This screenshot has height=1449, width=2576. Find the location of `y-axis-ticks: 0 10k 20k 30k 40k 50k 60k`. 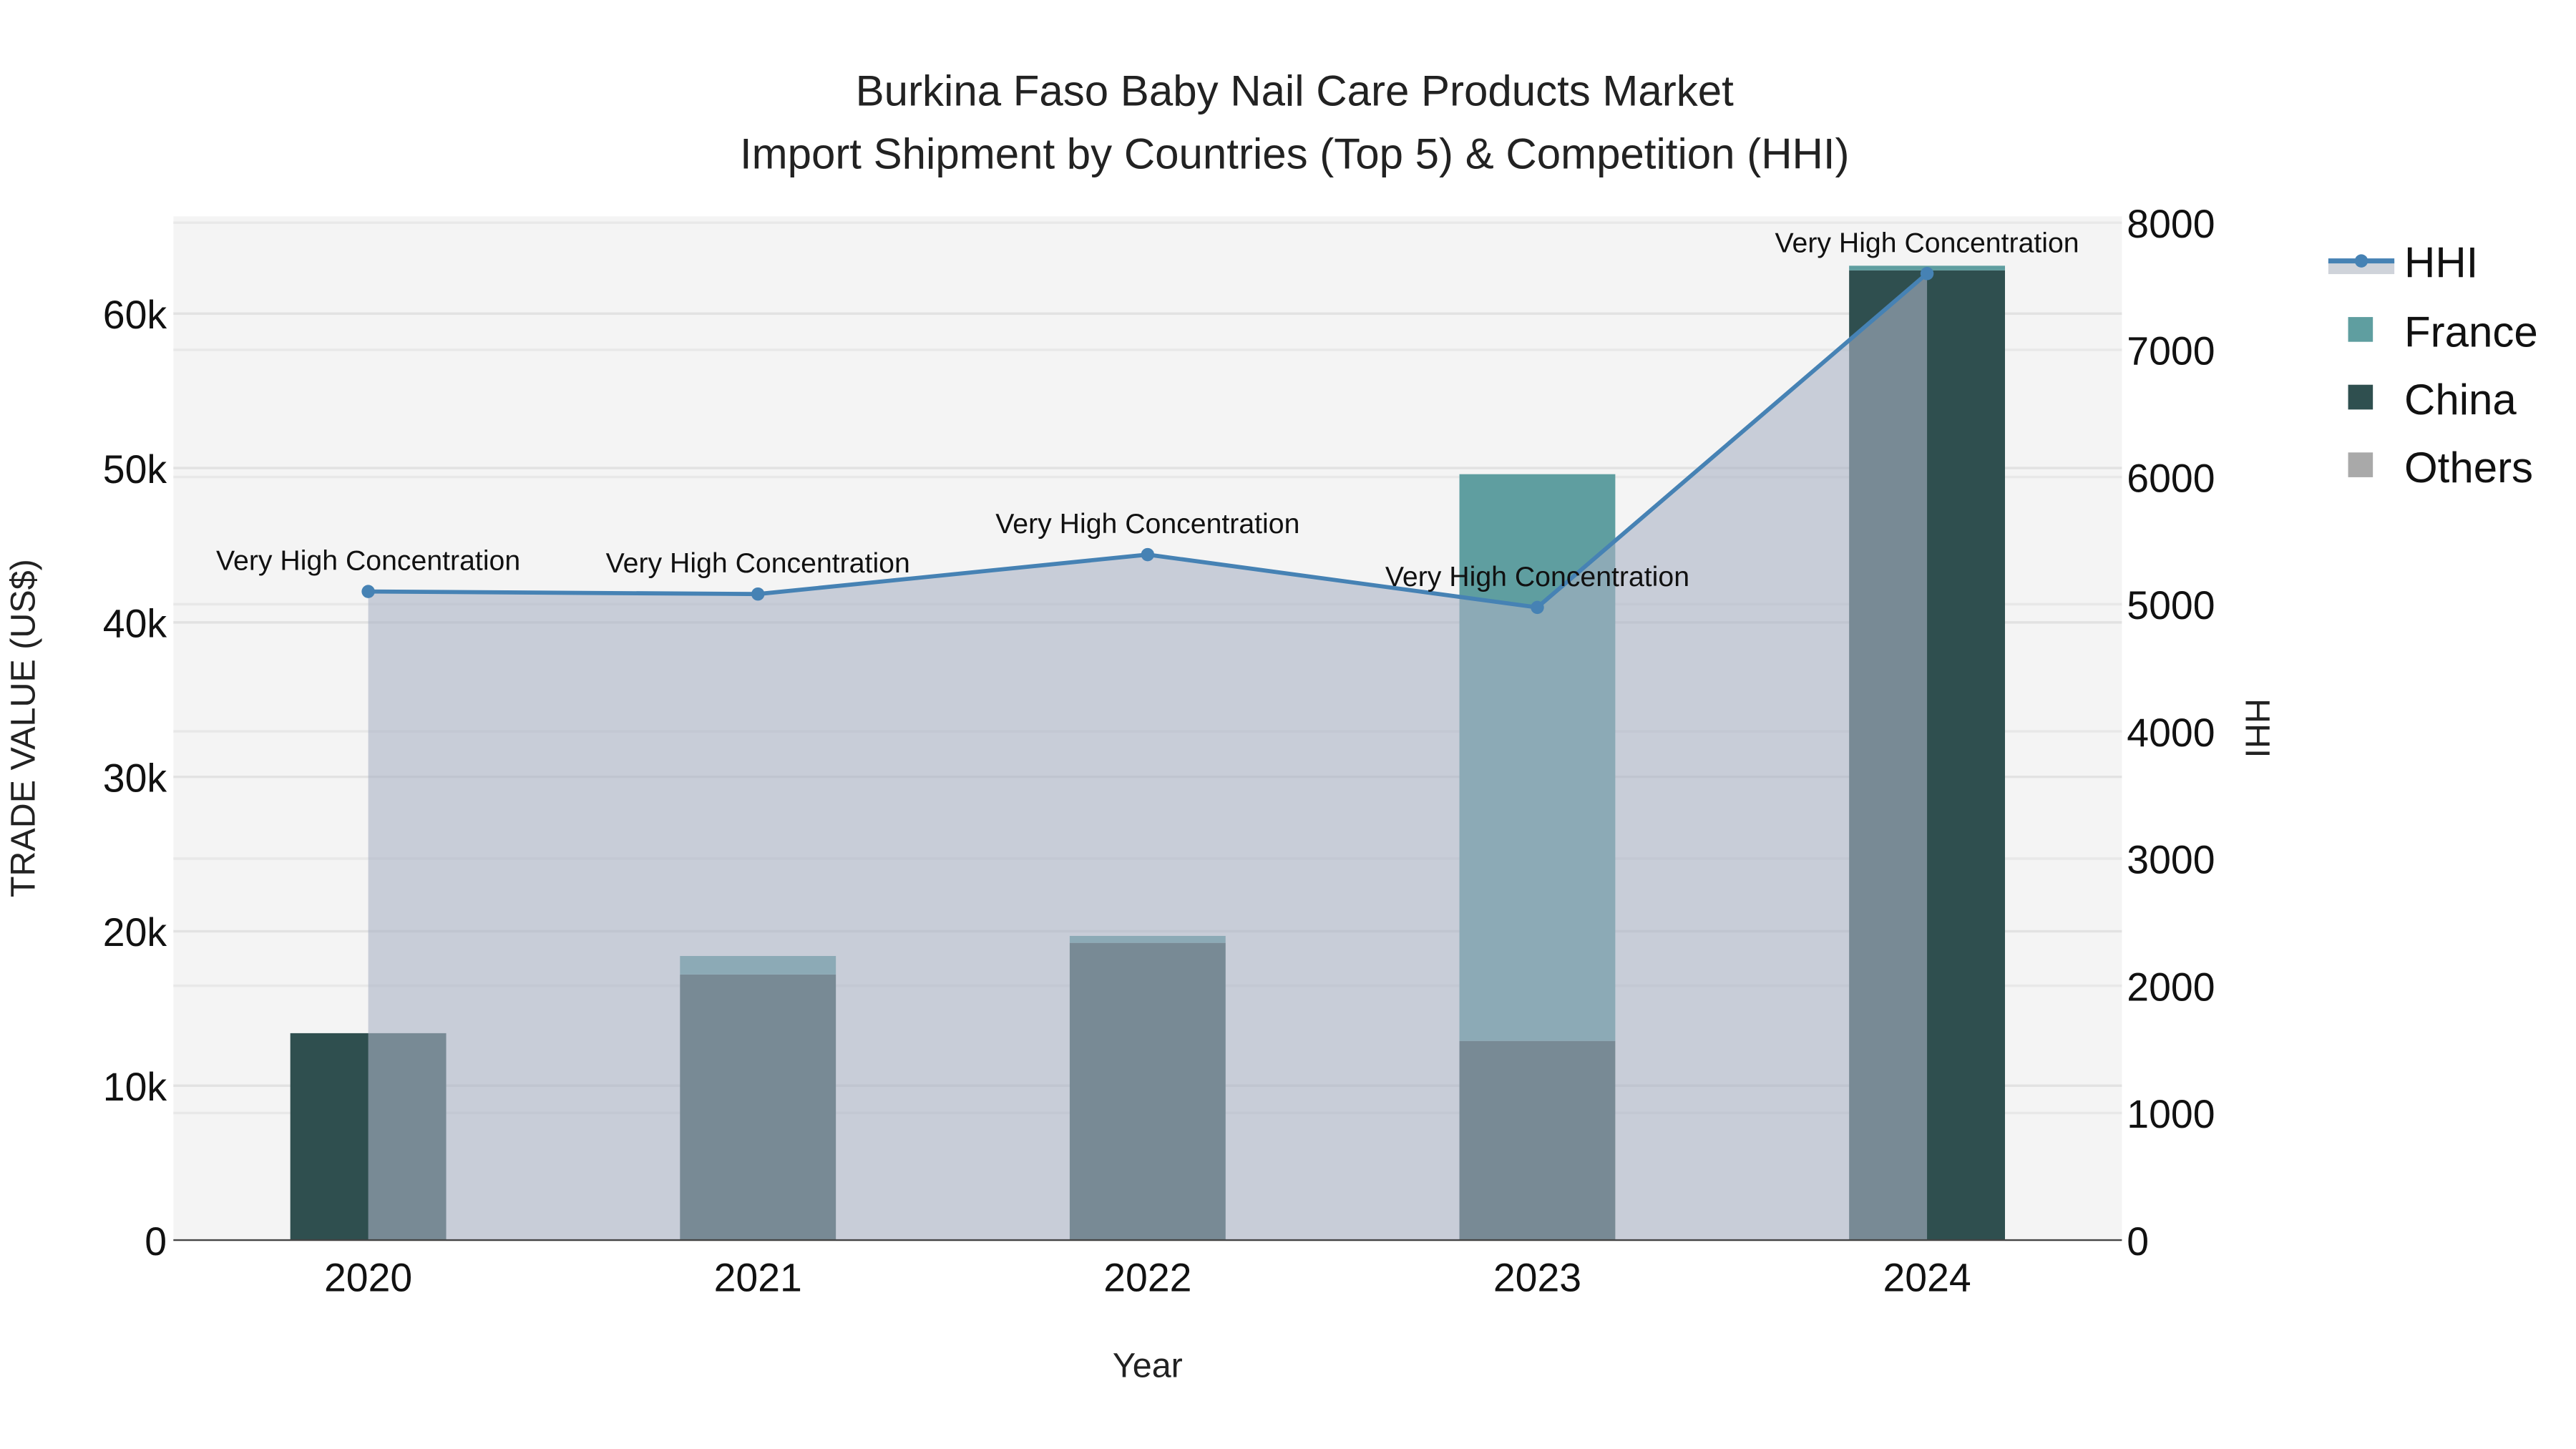

y-axis-ticks: 0 10k 20k 30k 40k 50k 60k is located at coordinates (135, 778).